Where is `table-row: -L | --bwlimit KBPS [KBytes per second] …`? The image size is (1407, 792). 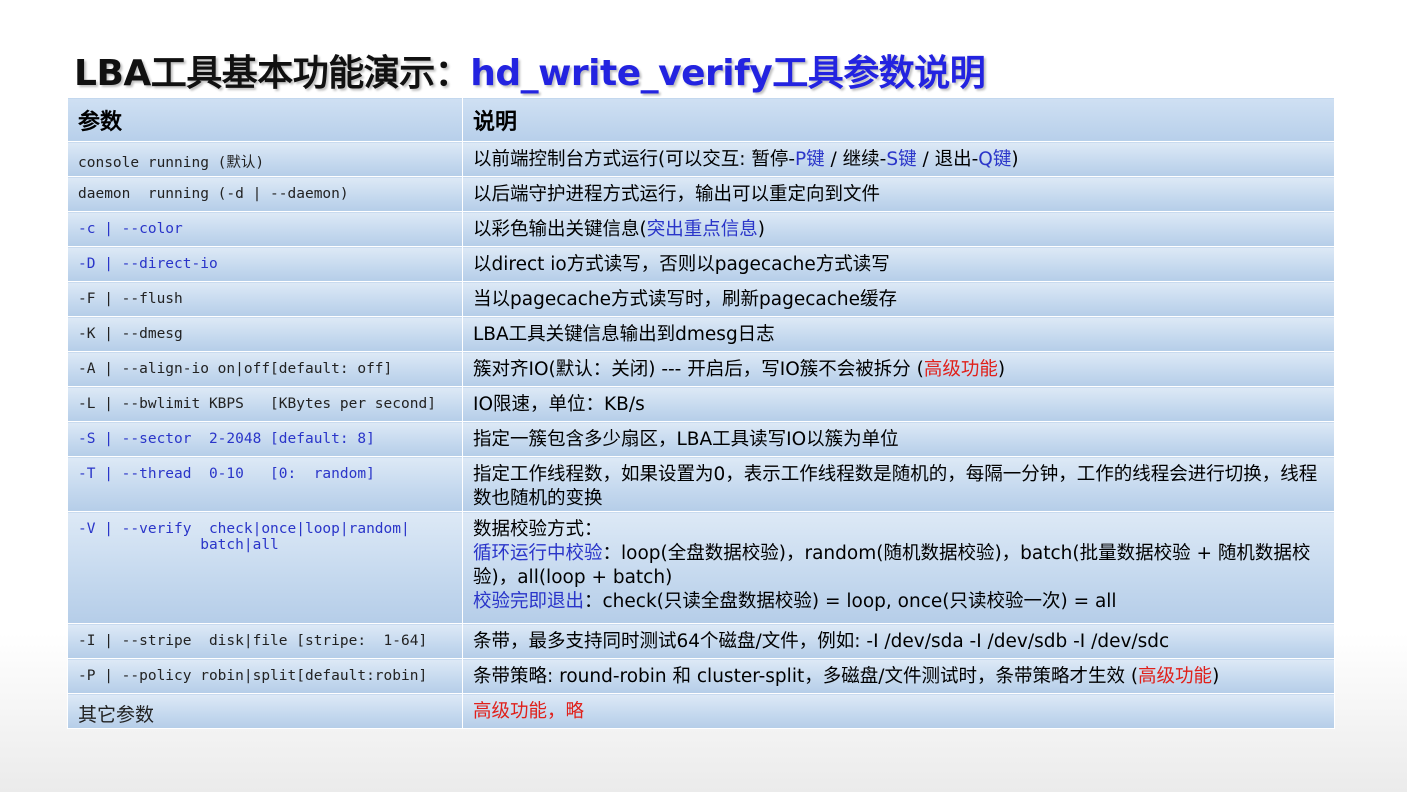 table-row: -L | --bwlimit KBPS [KBytes per second] … is located at coordinates (701, 404).